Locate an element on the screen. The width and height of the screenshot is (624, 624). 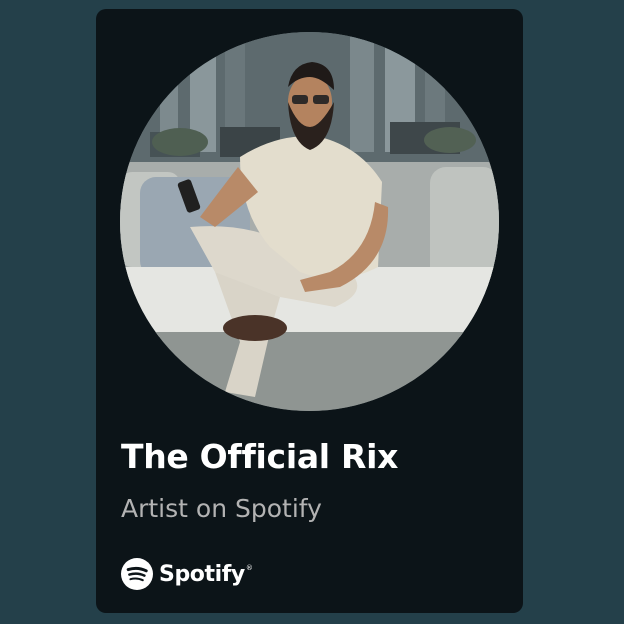
artist-subtitle: Artist on Spotify is located at coordinates (221, 508).